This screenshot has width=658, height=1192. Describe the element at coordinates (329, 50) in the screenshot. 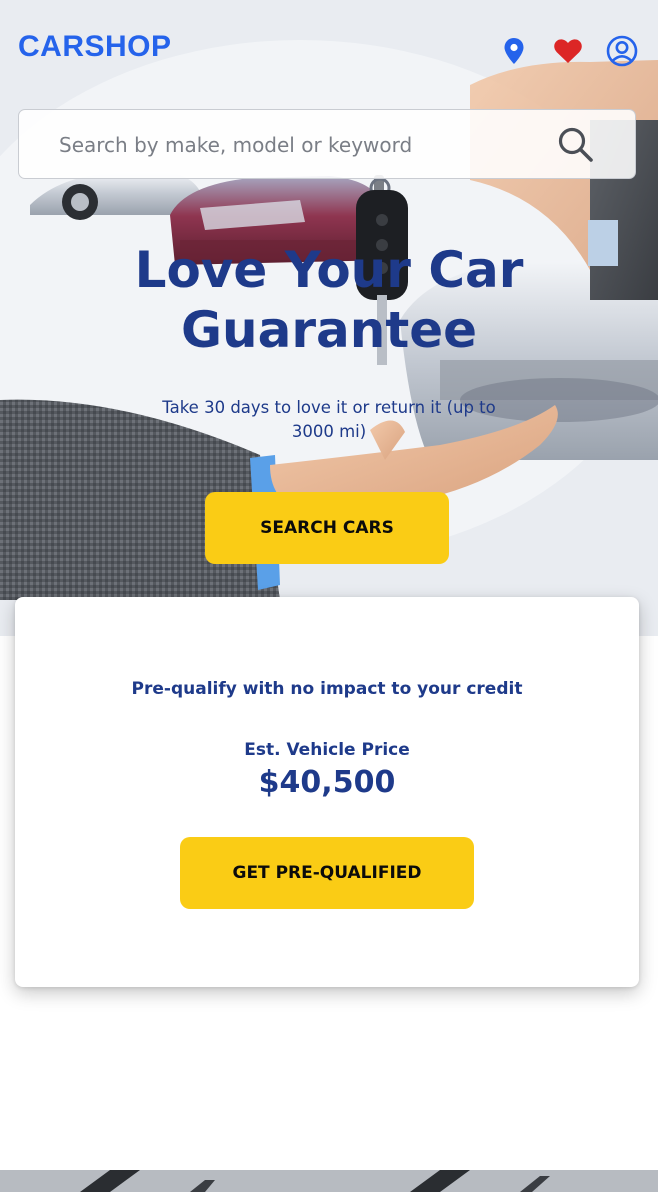

I see `top-header: CARSHOP` at that location.